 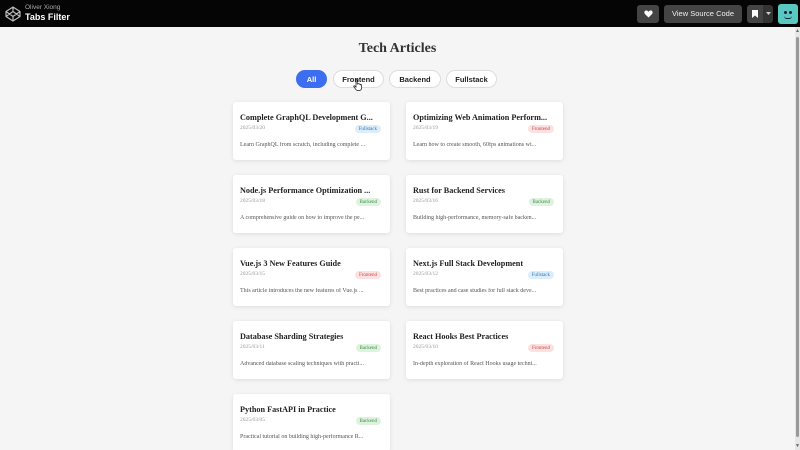 What do you see at coordinates (426, 201) in the screenshot?
I see `article-date: 2025/03/16` at bounding box center [426, 201].